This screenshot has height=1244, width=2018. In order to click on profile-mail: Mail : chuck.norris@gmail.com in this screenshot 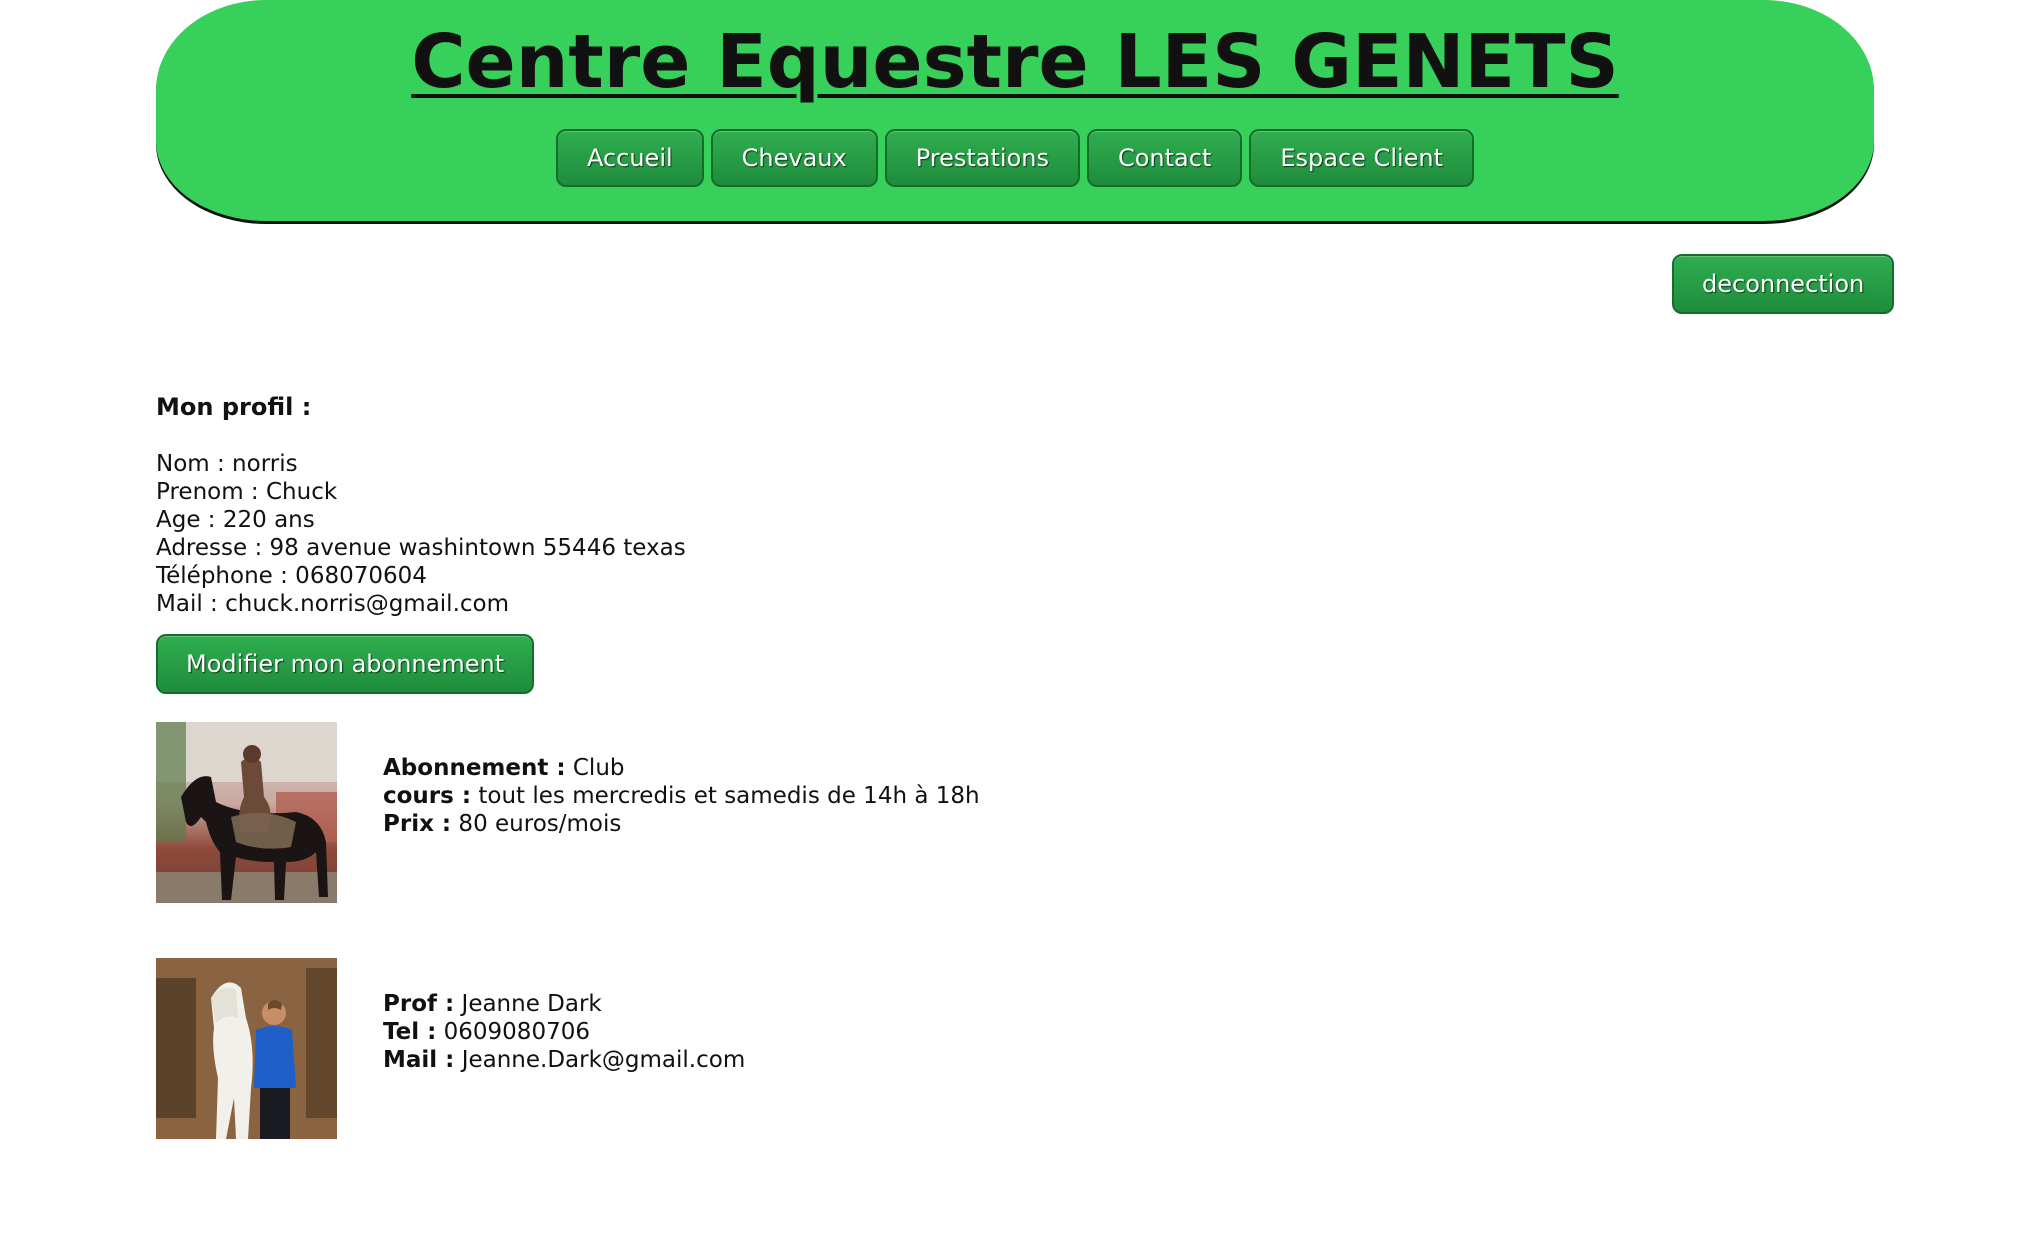, I will do `click(333, 604)`.